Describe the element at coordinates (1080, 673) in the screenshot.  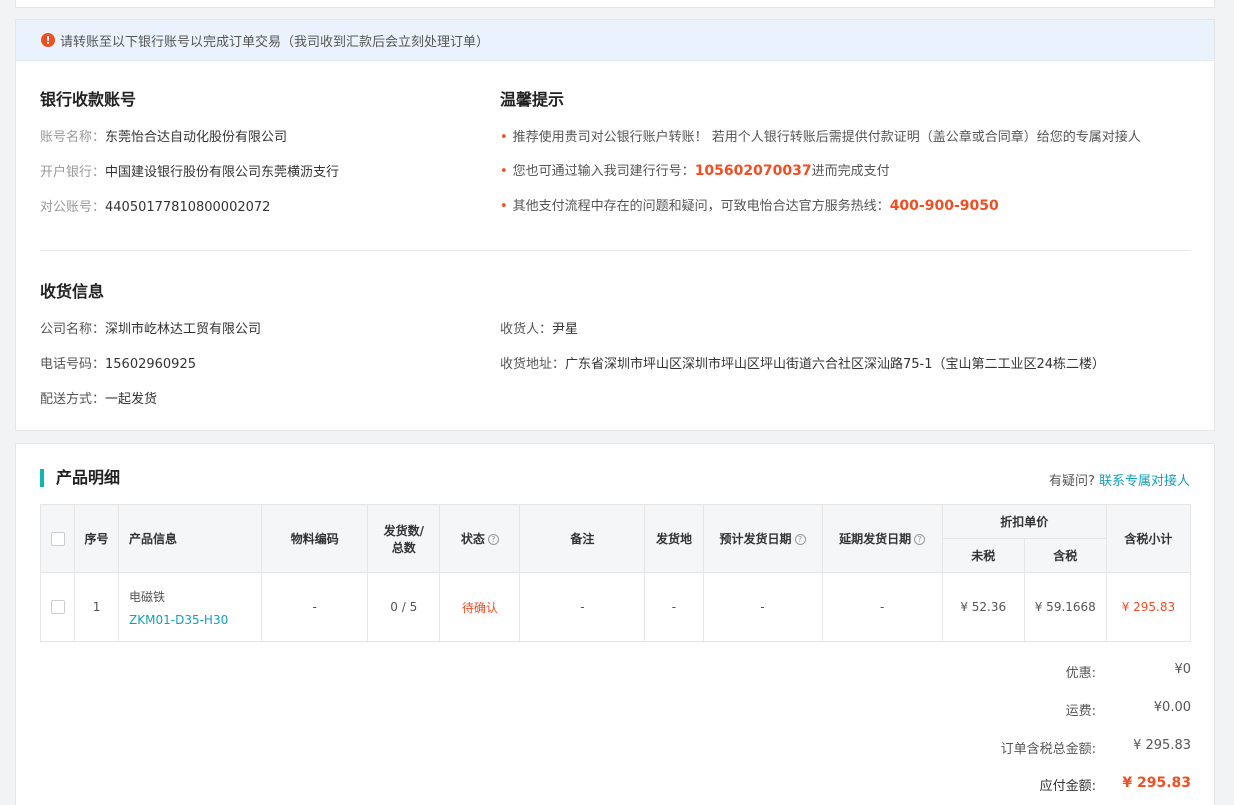
I see `discount-label: 优惠:` at that location.